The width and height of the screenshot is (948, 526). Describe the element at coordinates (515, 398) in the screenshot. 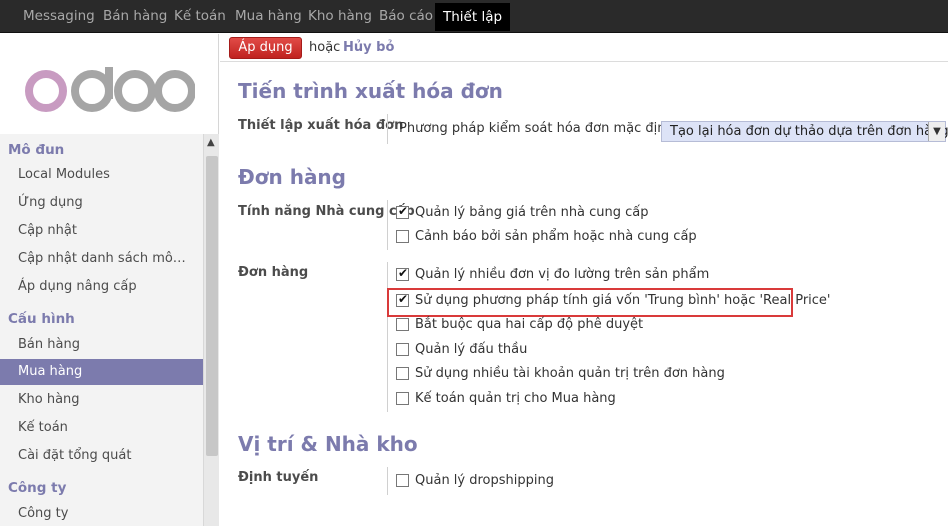

I see `option-label: Kế toán quản trị cho Mua hàng` at that location.